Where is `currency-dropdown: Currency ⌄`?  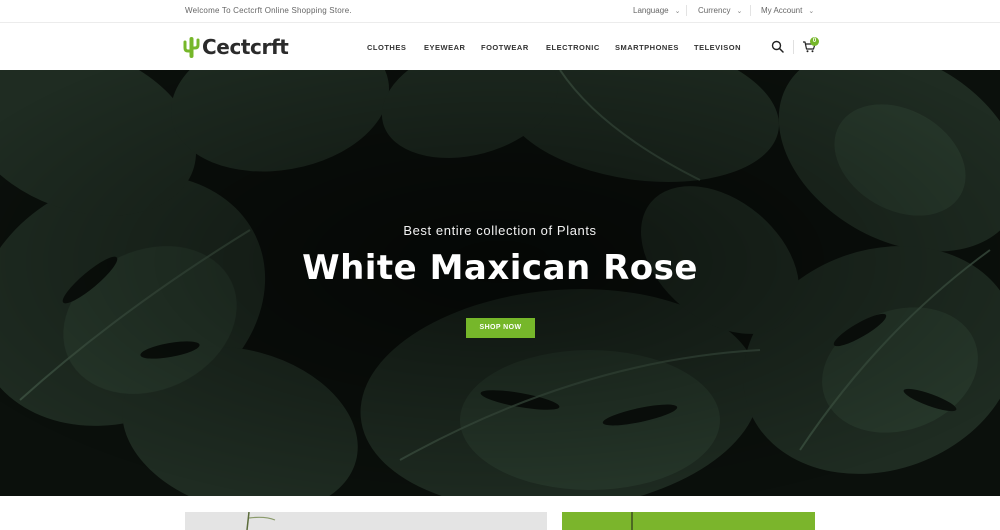 currency-dropdown: Currency ⌄ is located at coordinates (720, 10).